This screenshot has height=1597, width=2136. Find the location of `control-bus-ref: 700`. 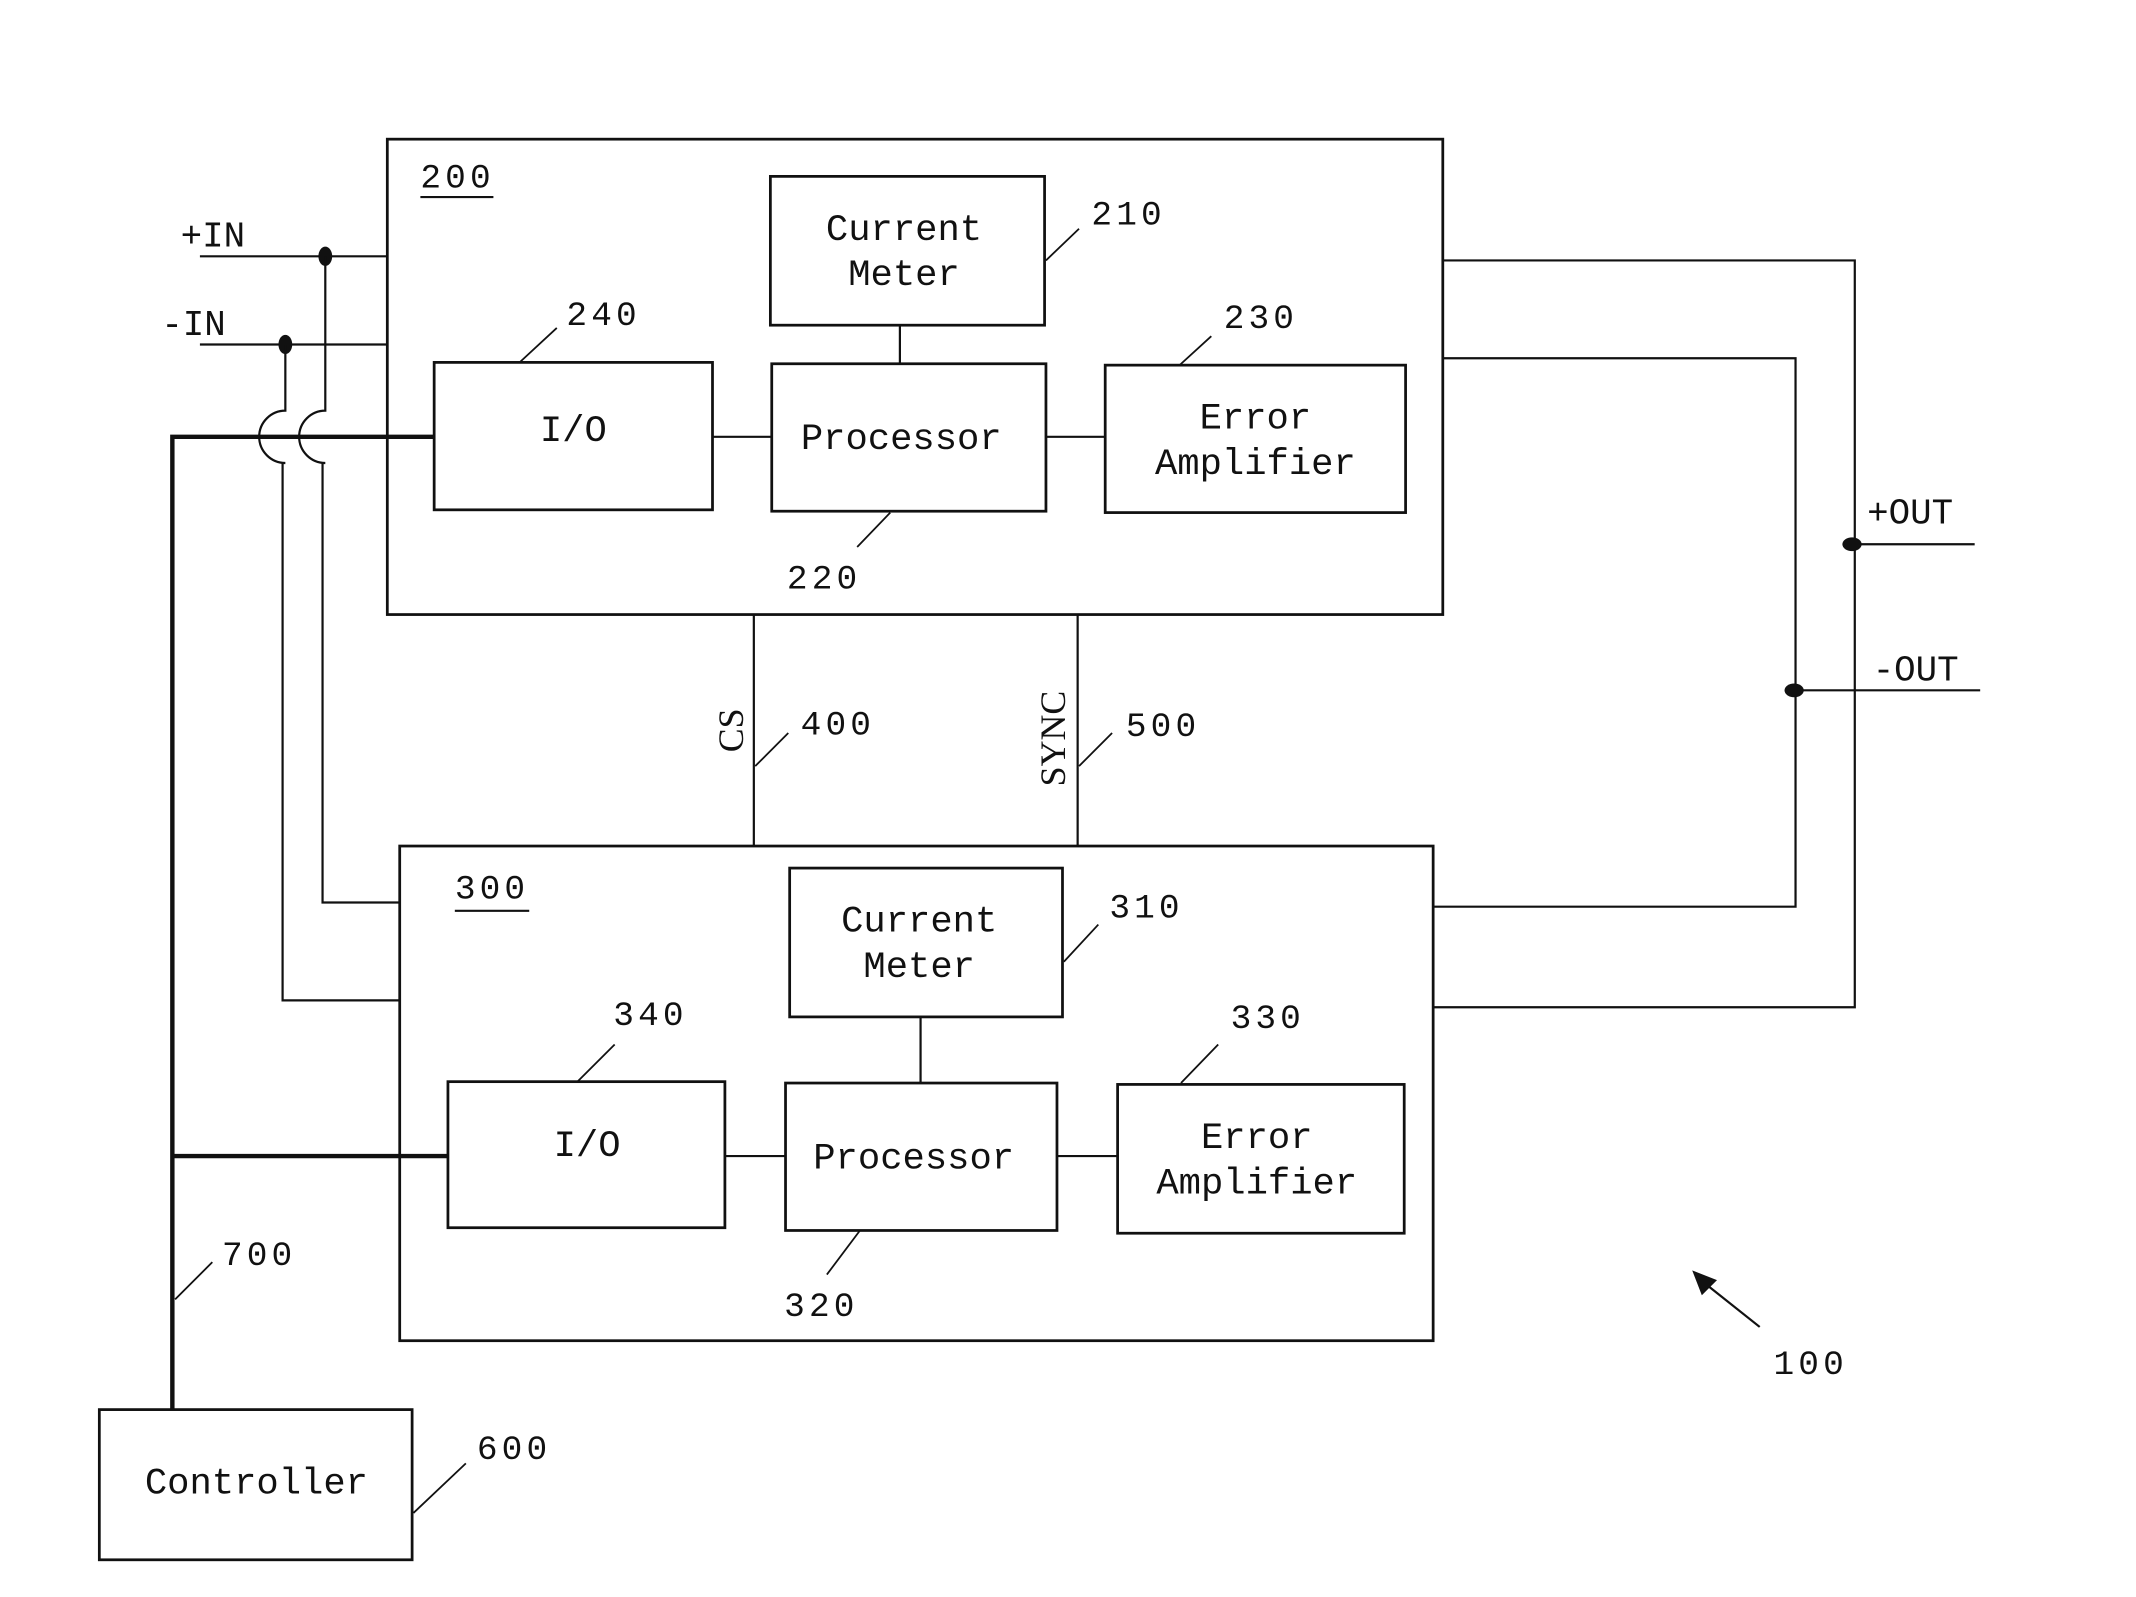

control-bus-ref: 700 is located at coordinates (259, 1256).